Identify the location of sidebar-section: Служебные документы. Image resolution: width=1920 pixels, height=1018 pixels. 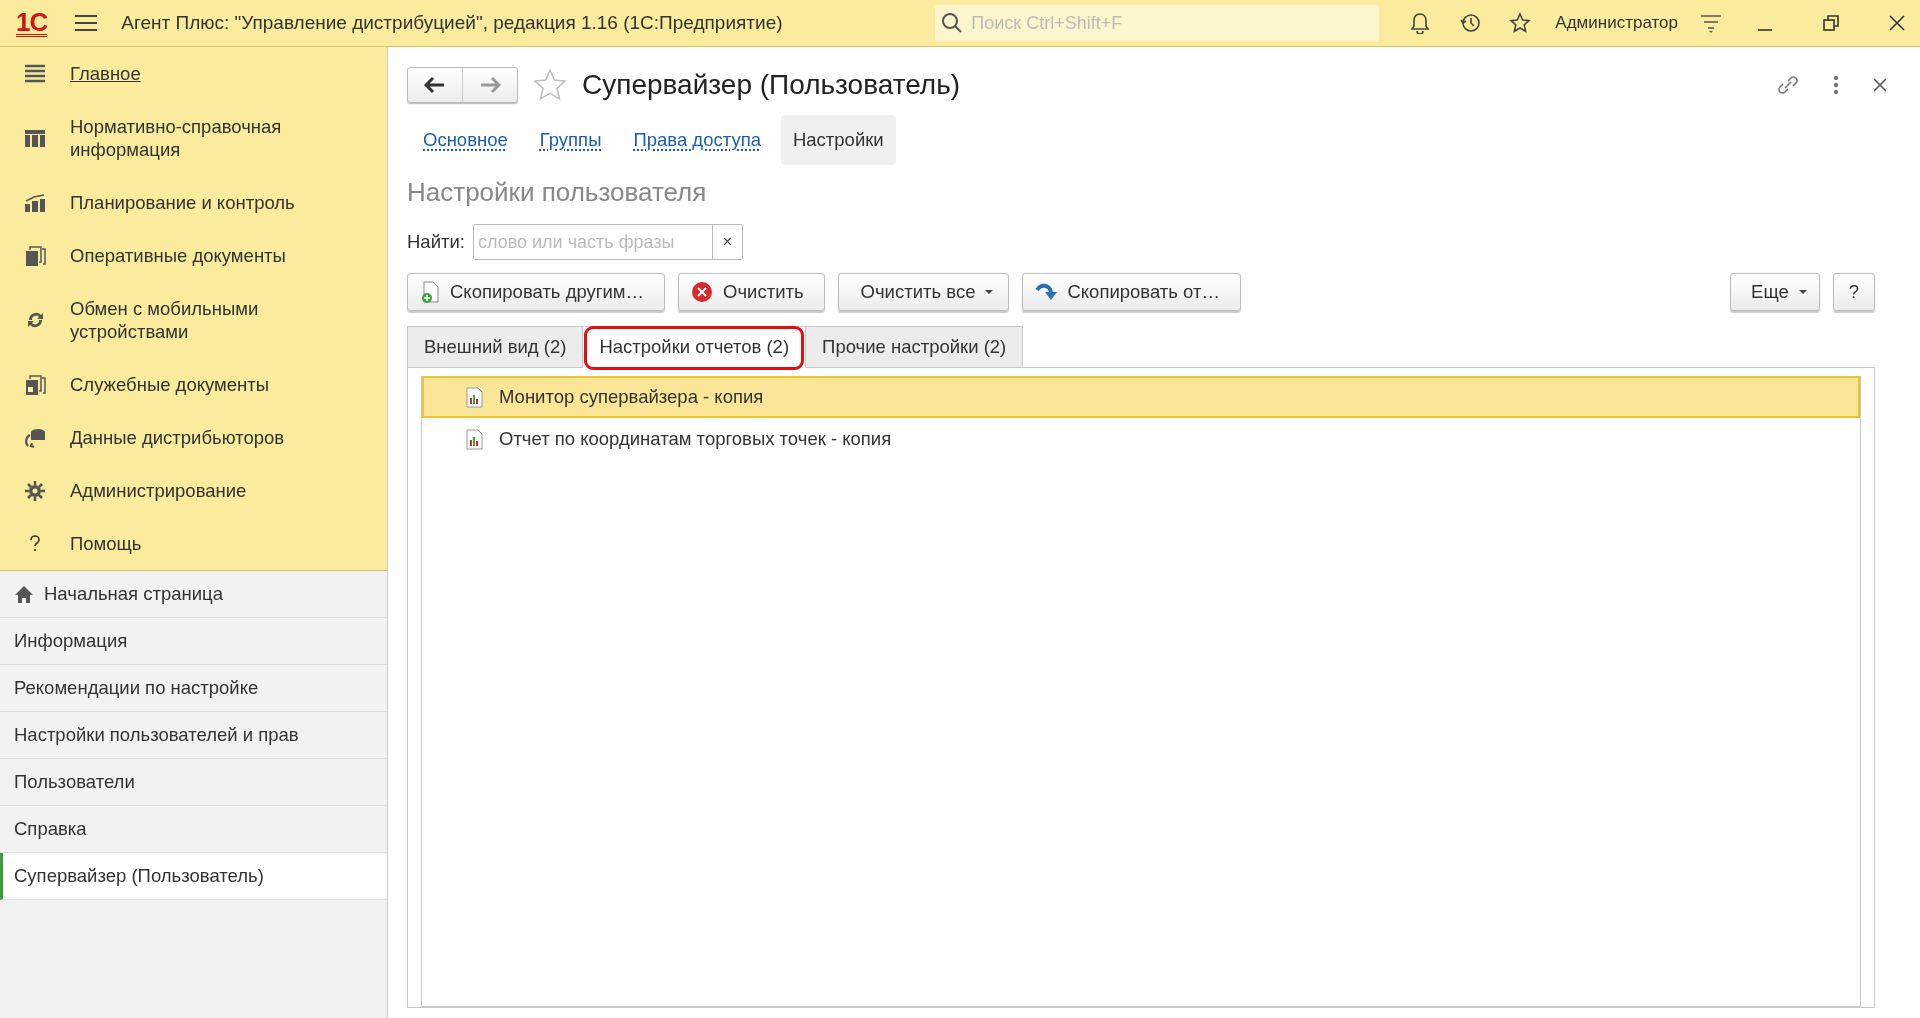
(193, 384).